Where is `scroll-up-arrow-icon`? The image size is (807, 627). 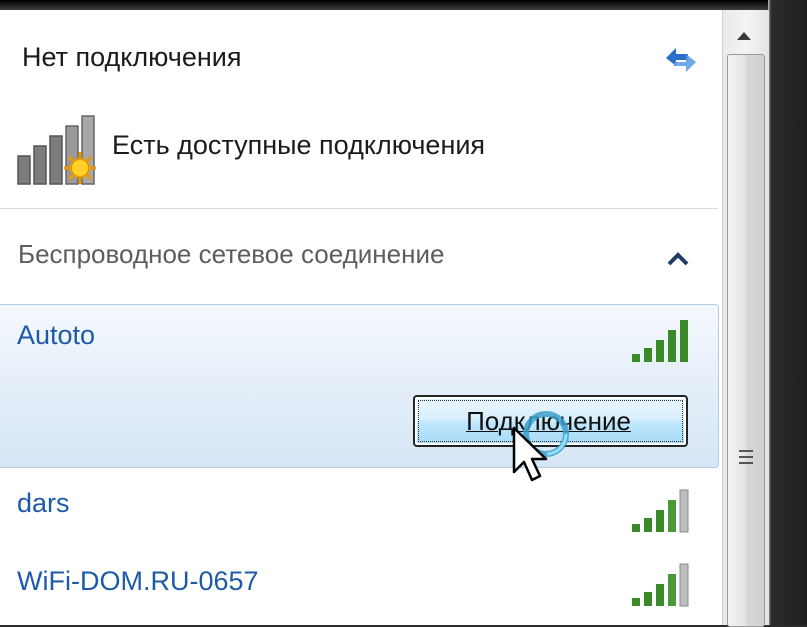
scroll-up-arrow-icon is located at coordinates (744, 36).